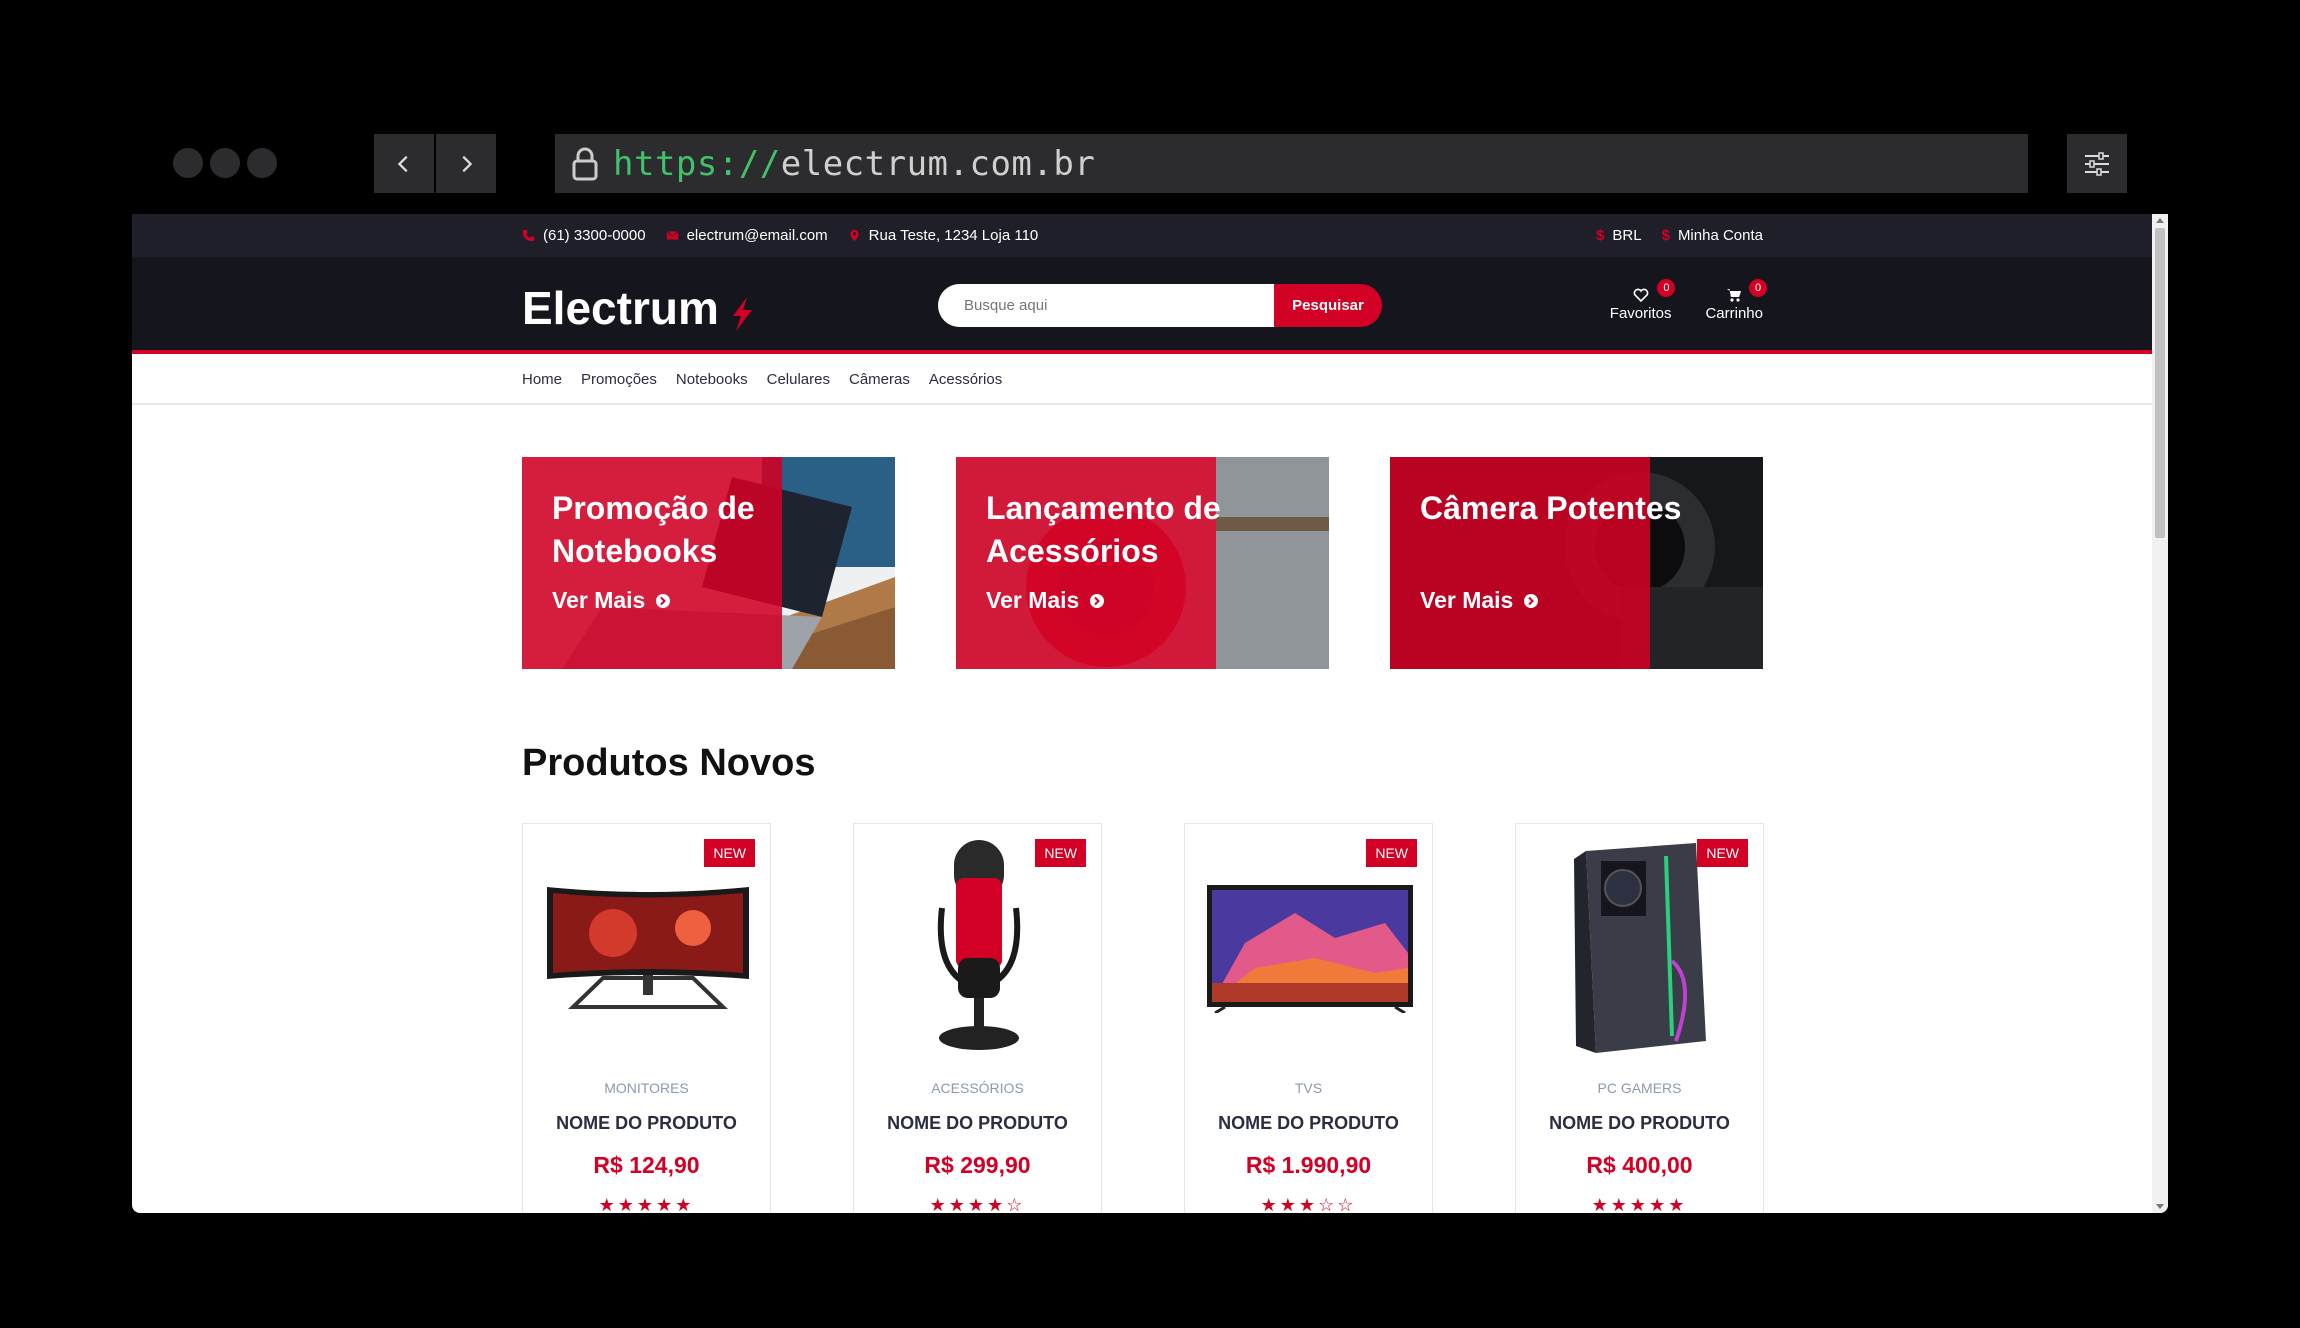 The height and width of the screenshot is (1328, 2300). What do you see at coordinates (2160, 1206) in the screenshot?
I see `scroll-down-arrow-icon` at bounding box center [2160, 1206].